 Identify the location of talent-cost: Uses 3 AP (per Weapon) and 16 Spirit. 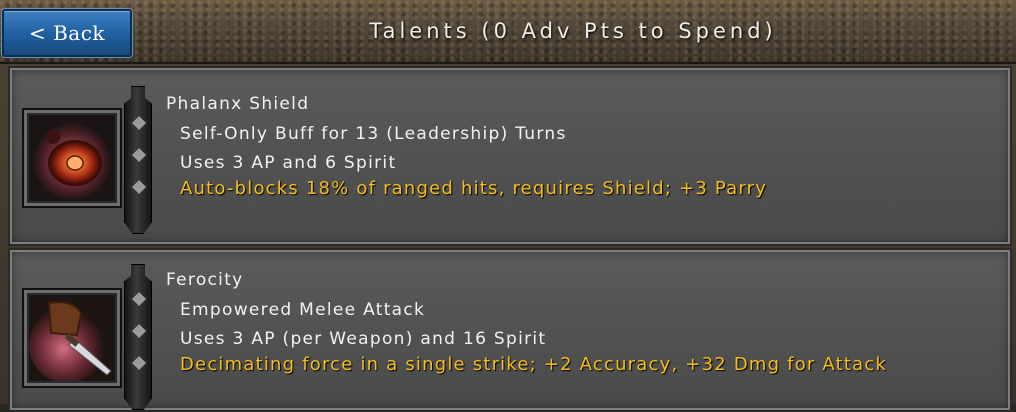
(363, 339).